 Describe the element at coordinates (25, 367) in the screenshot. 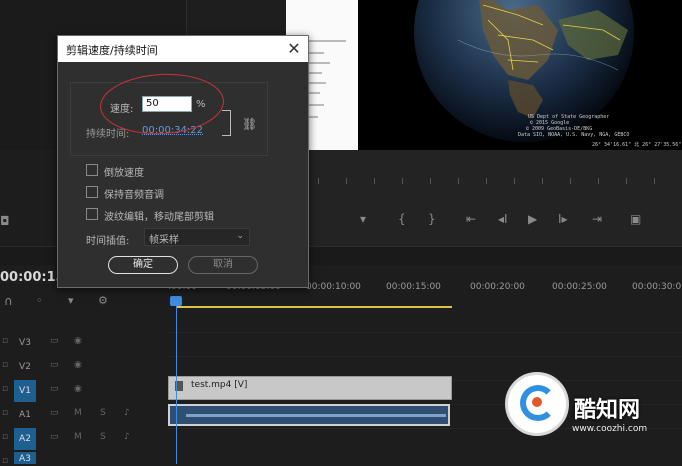

I see `track-name: V2` at that location.